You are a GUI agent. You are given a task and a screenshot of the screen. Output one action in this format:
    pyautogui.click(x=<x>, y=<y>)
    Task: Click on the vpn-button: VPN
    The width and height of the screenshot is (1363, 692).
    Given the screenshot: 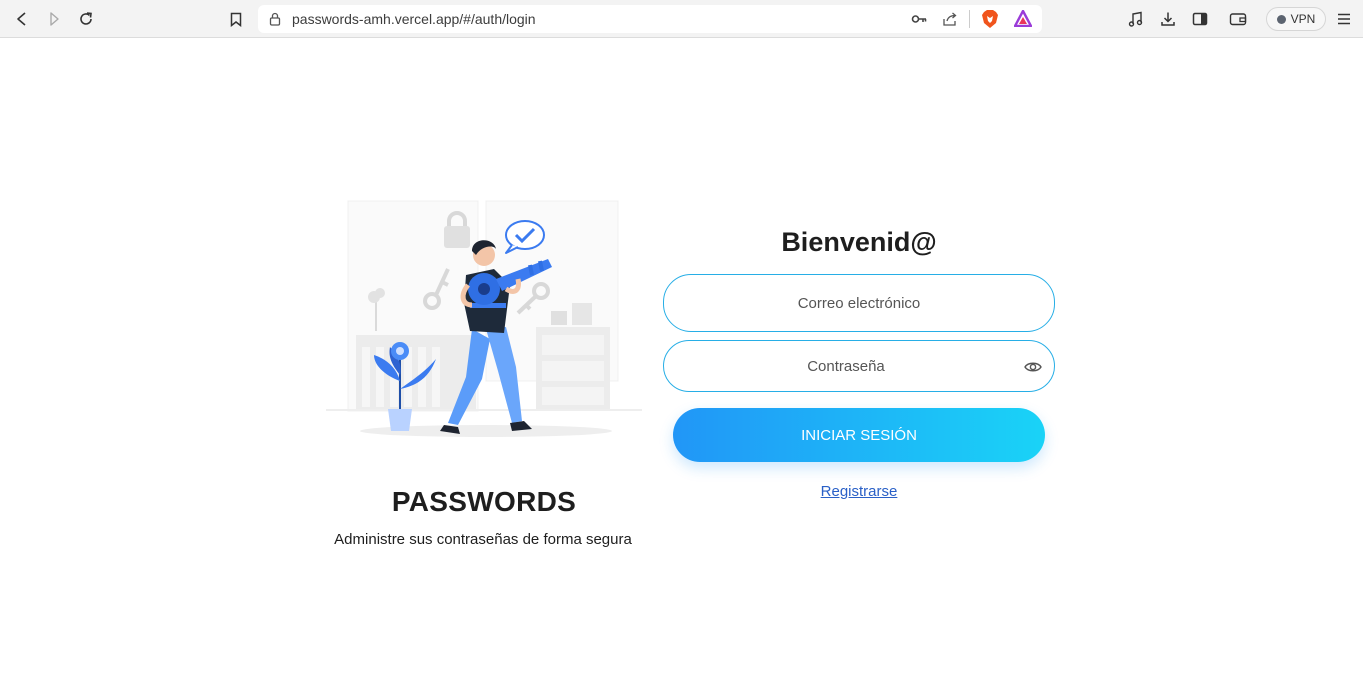 What is the action you would take?
    pyautogui.click(x=1296, y=19)
    